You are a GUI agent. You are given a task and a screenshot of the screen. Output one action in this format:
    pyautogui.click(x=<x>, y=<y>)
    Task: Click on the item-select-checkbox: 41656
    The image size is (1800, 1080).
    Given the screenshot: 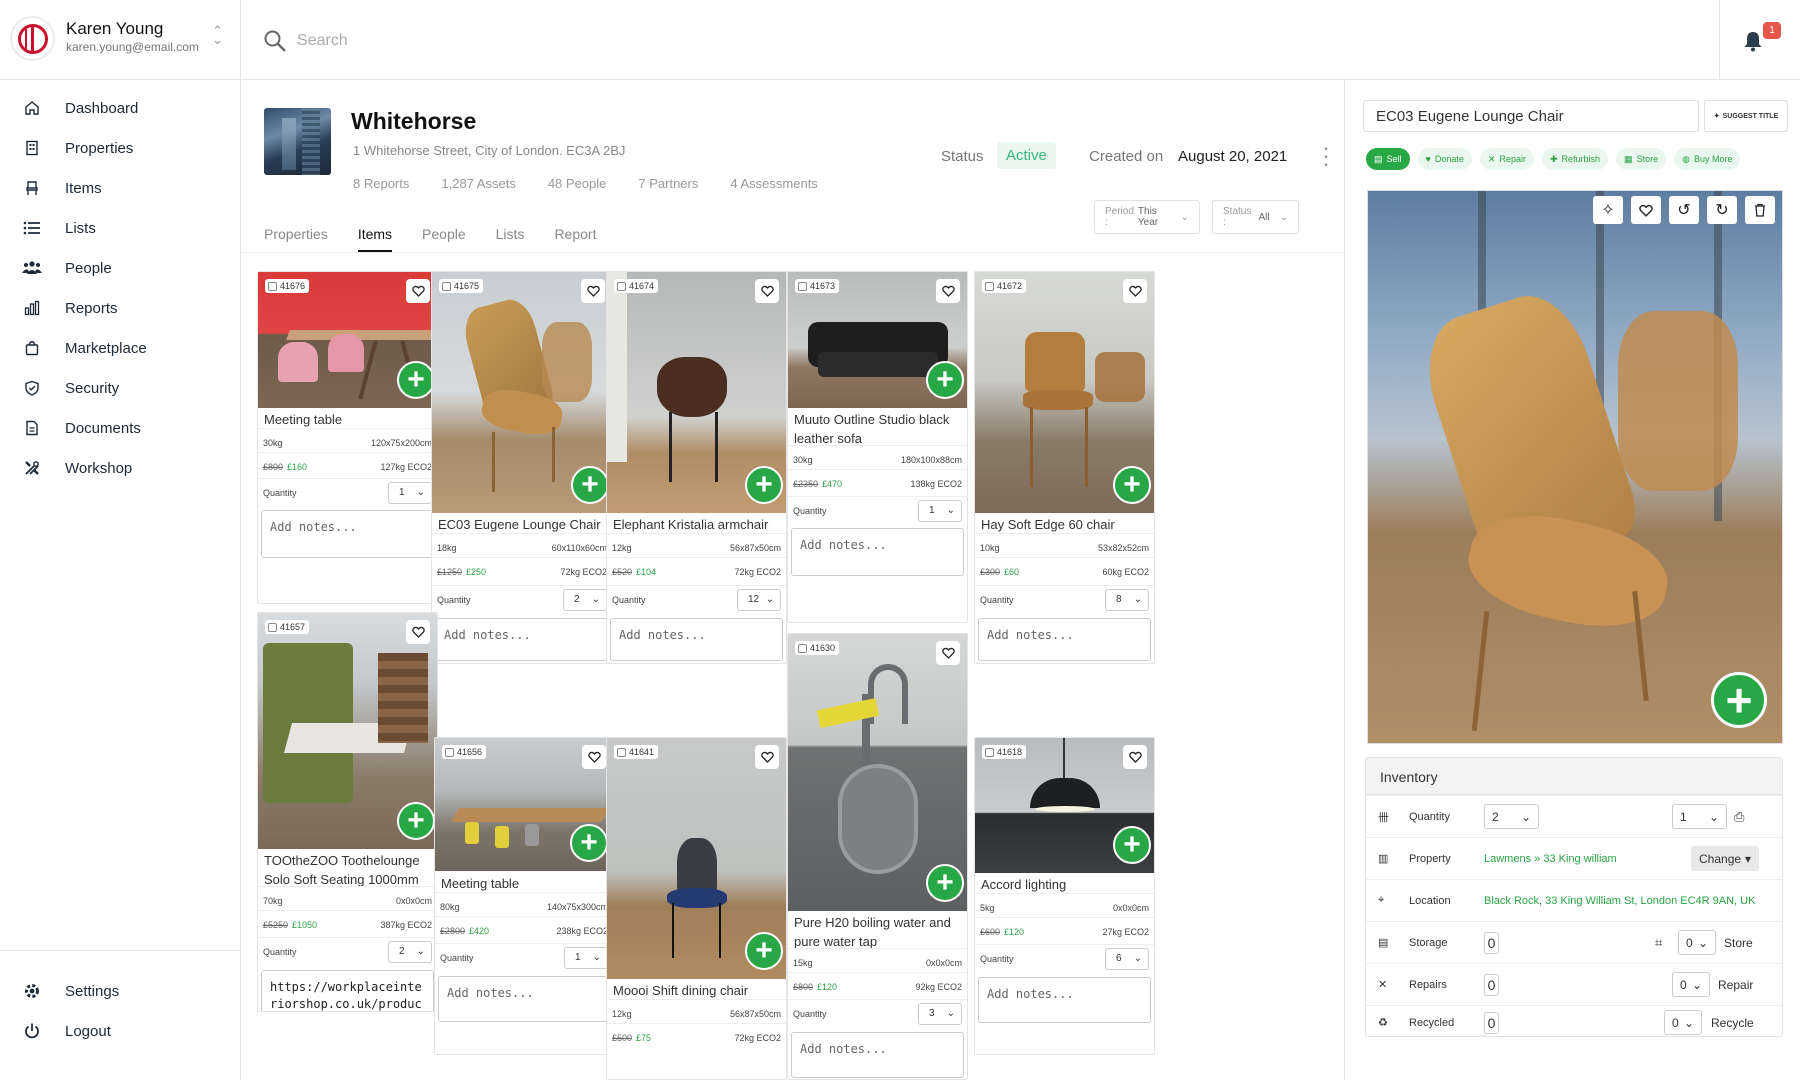 What is the action you would take?
    pyautogui.click(x=464, y=752)
    